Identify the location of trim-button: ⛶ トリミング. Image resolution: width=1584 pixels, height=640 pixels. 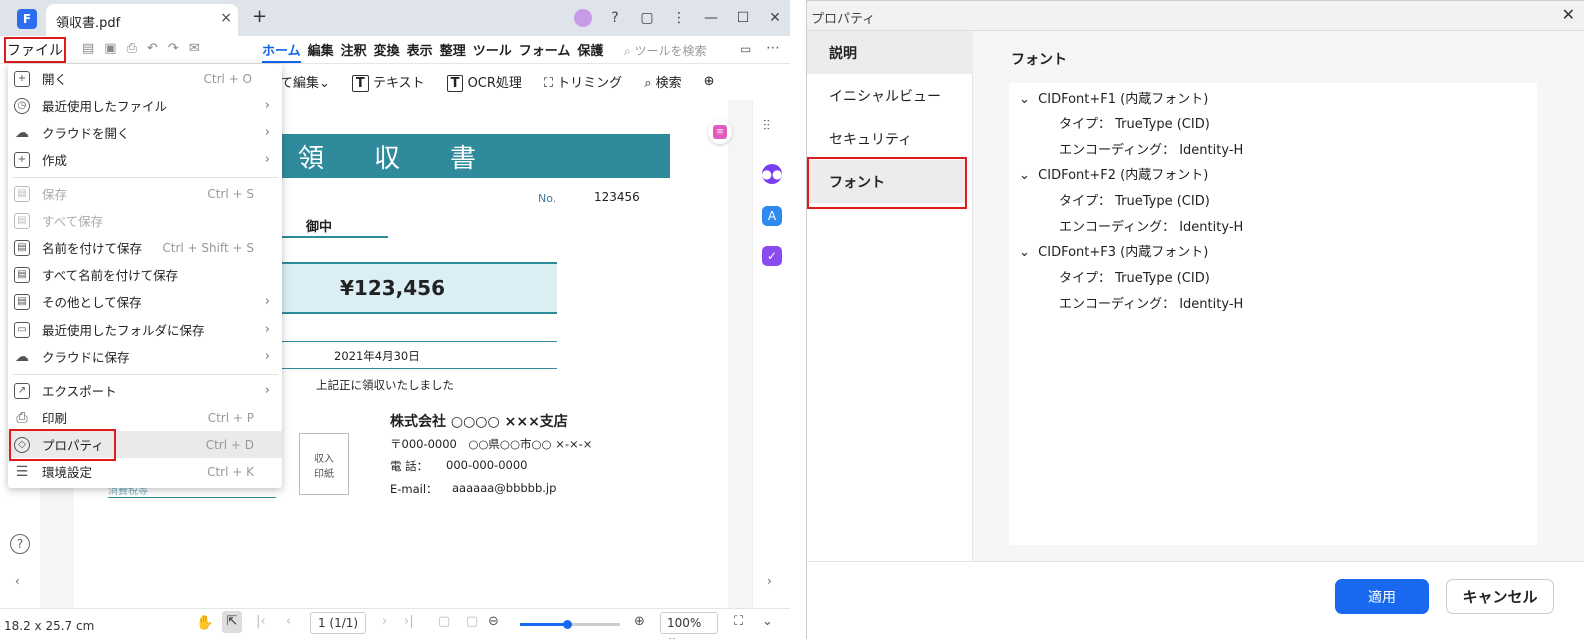
(583, 81).